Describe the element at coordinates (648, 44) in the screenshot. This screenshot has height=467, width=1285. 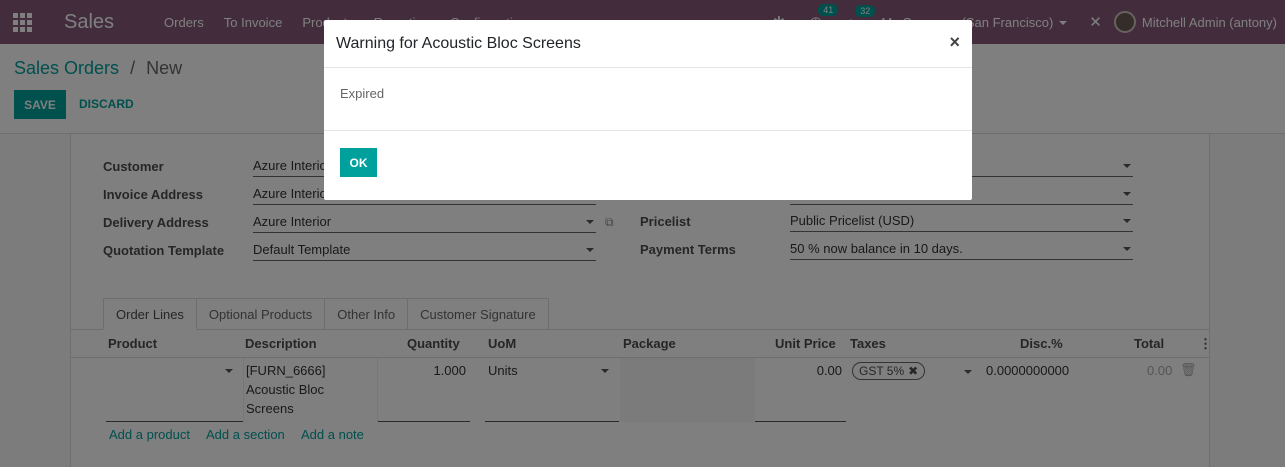
I see `dialog-header: Warning for Acoustic Bloc Screens ×` at that location.